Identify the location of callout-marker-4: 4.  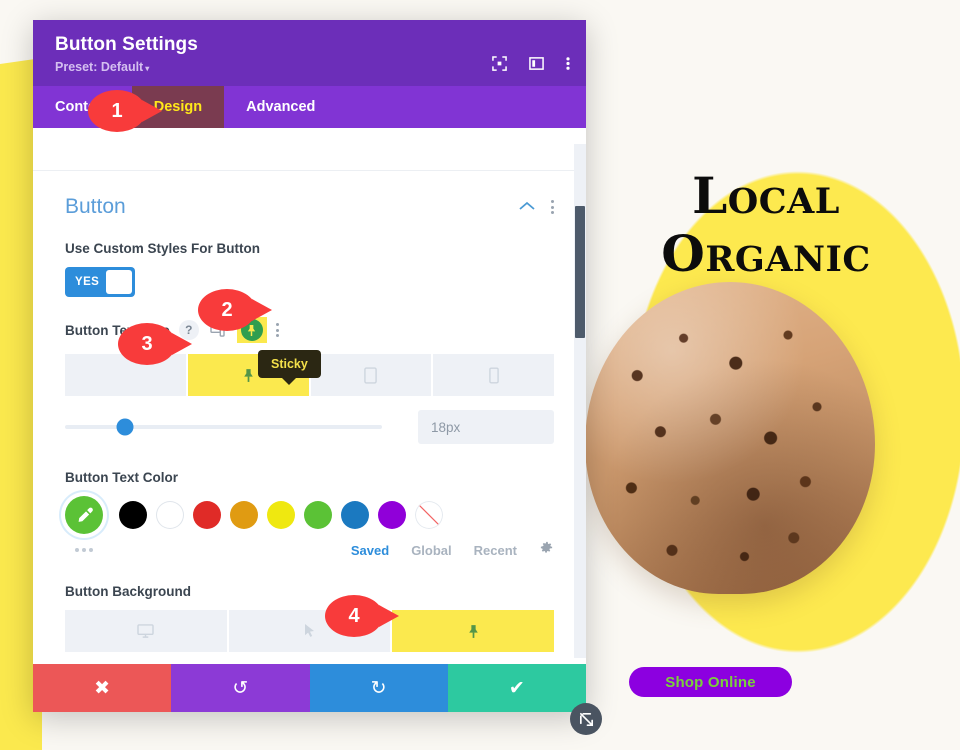
(354, 616).